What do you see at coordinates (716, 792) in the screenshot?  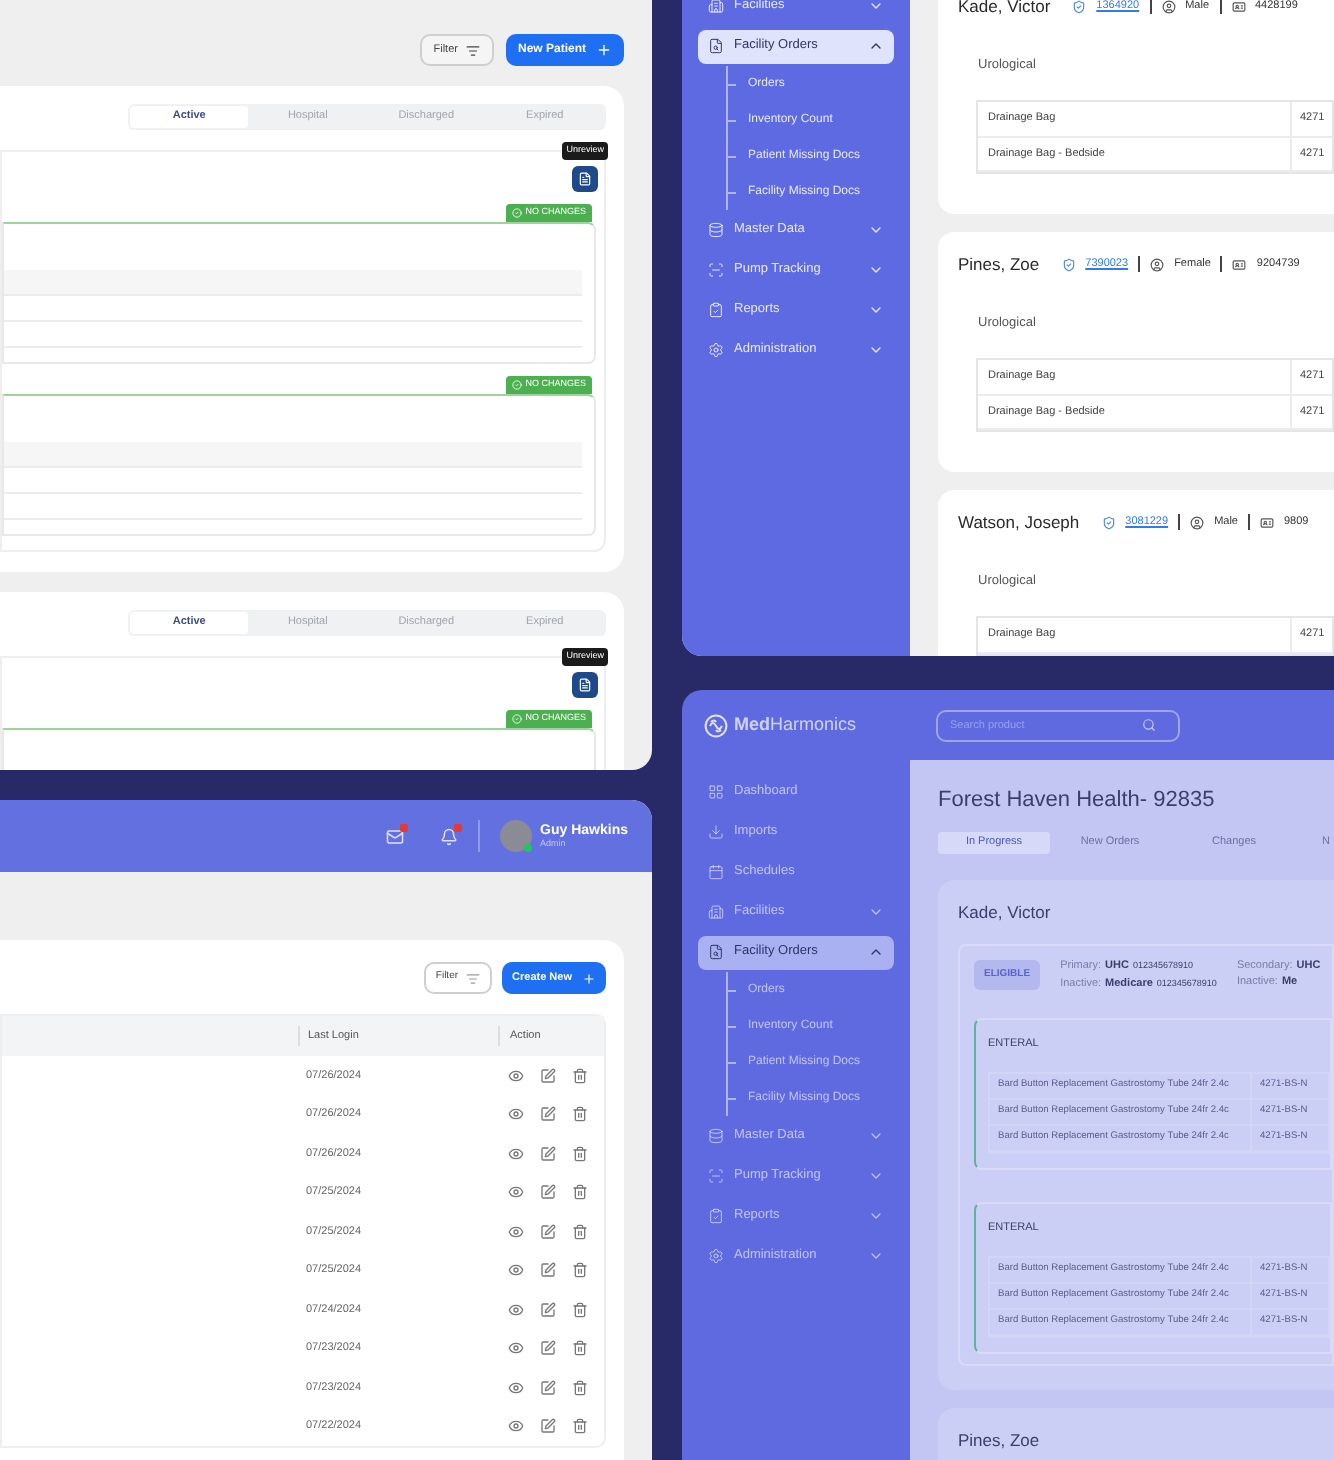 I see `grid-icon` at bounding box center [716, 792].